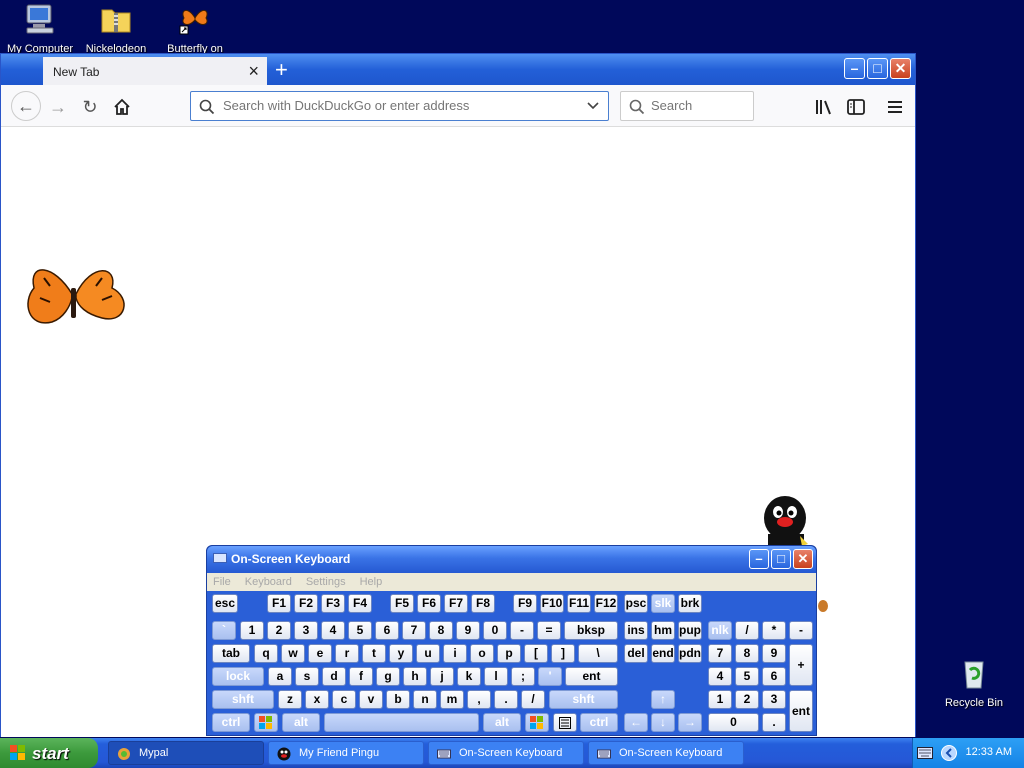 This screenshot has width=1024, height=768. I want to click on search-bar, so click(687, 106).